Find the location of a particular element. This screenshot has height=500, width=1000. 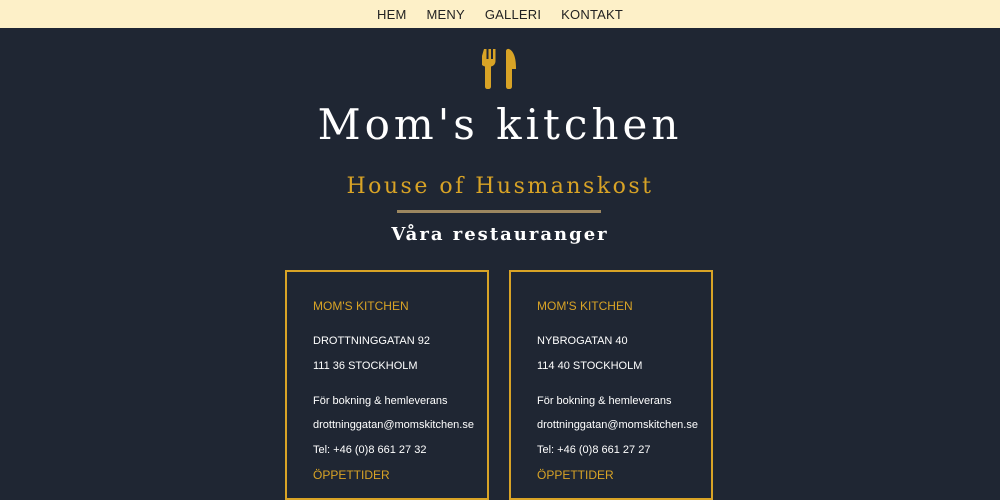

restaurant-phone: Tel: +46 (0)8 661 27 27 is located at coordinates (594, 450).